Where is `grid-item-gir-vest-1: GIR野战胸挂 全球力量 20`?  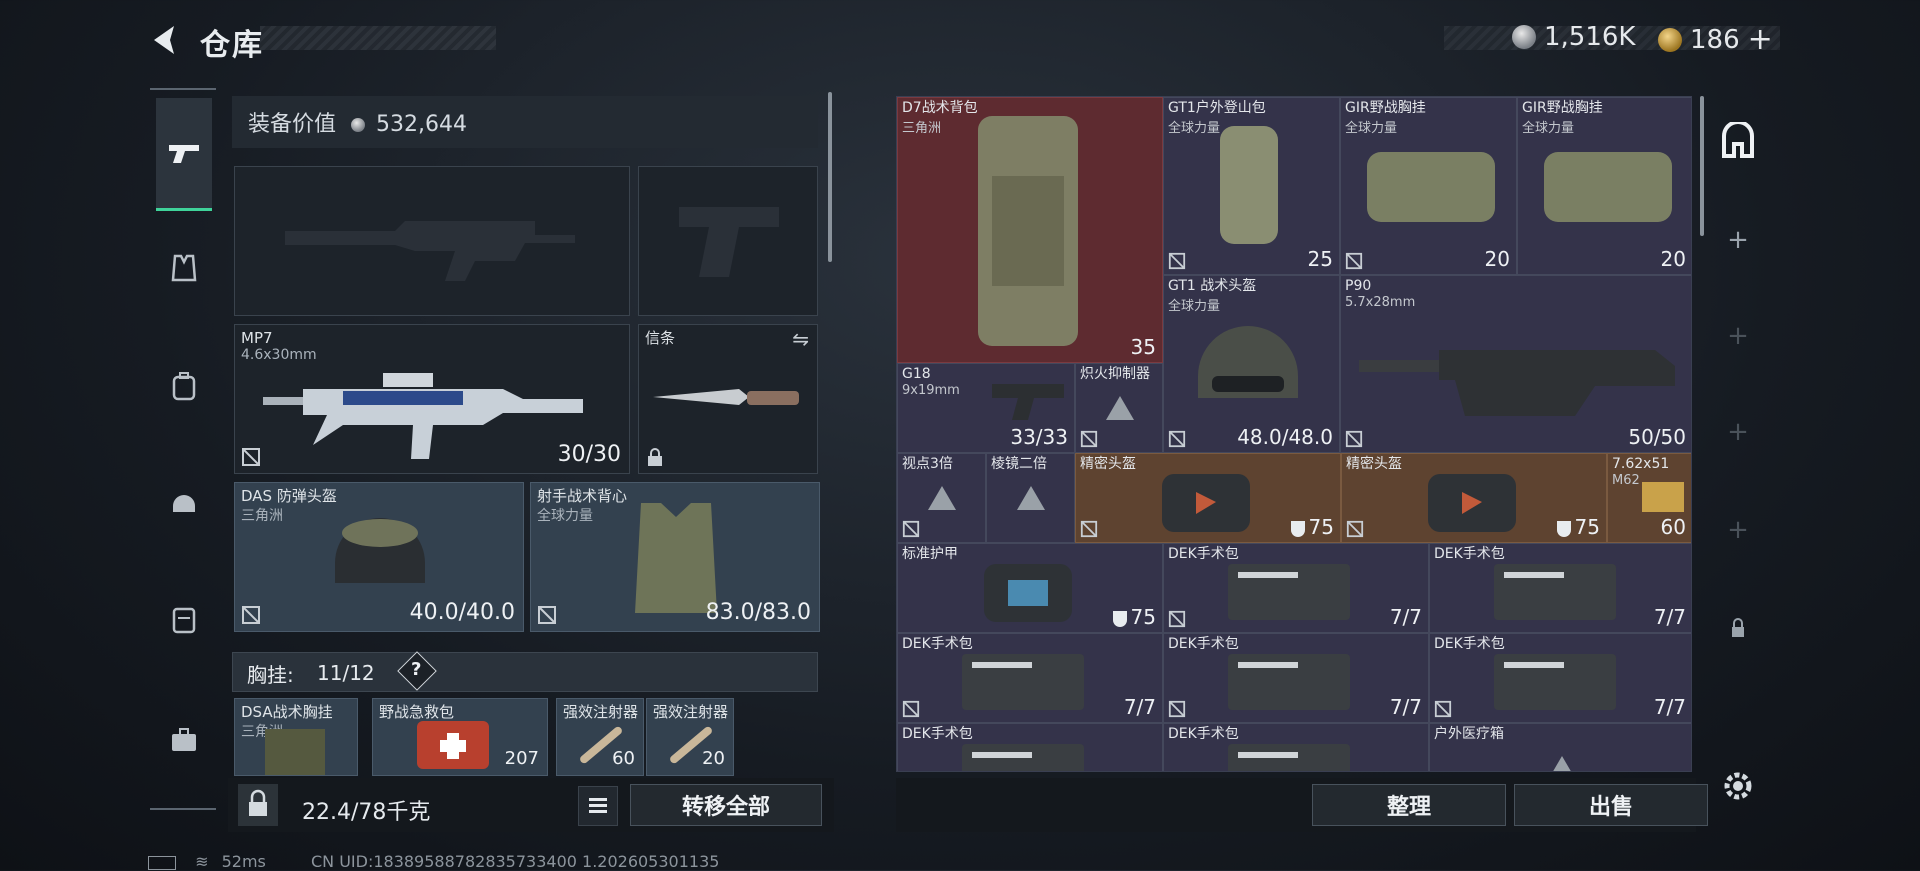
grid-item-gir-vest-1: GIR野战胸挂 全球力量 20 is located at coordinates (1428, 186).